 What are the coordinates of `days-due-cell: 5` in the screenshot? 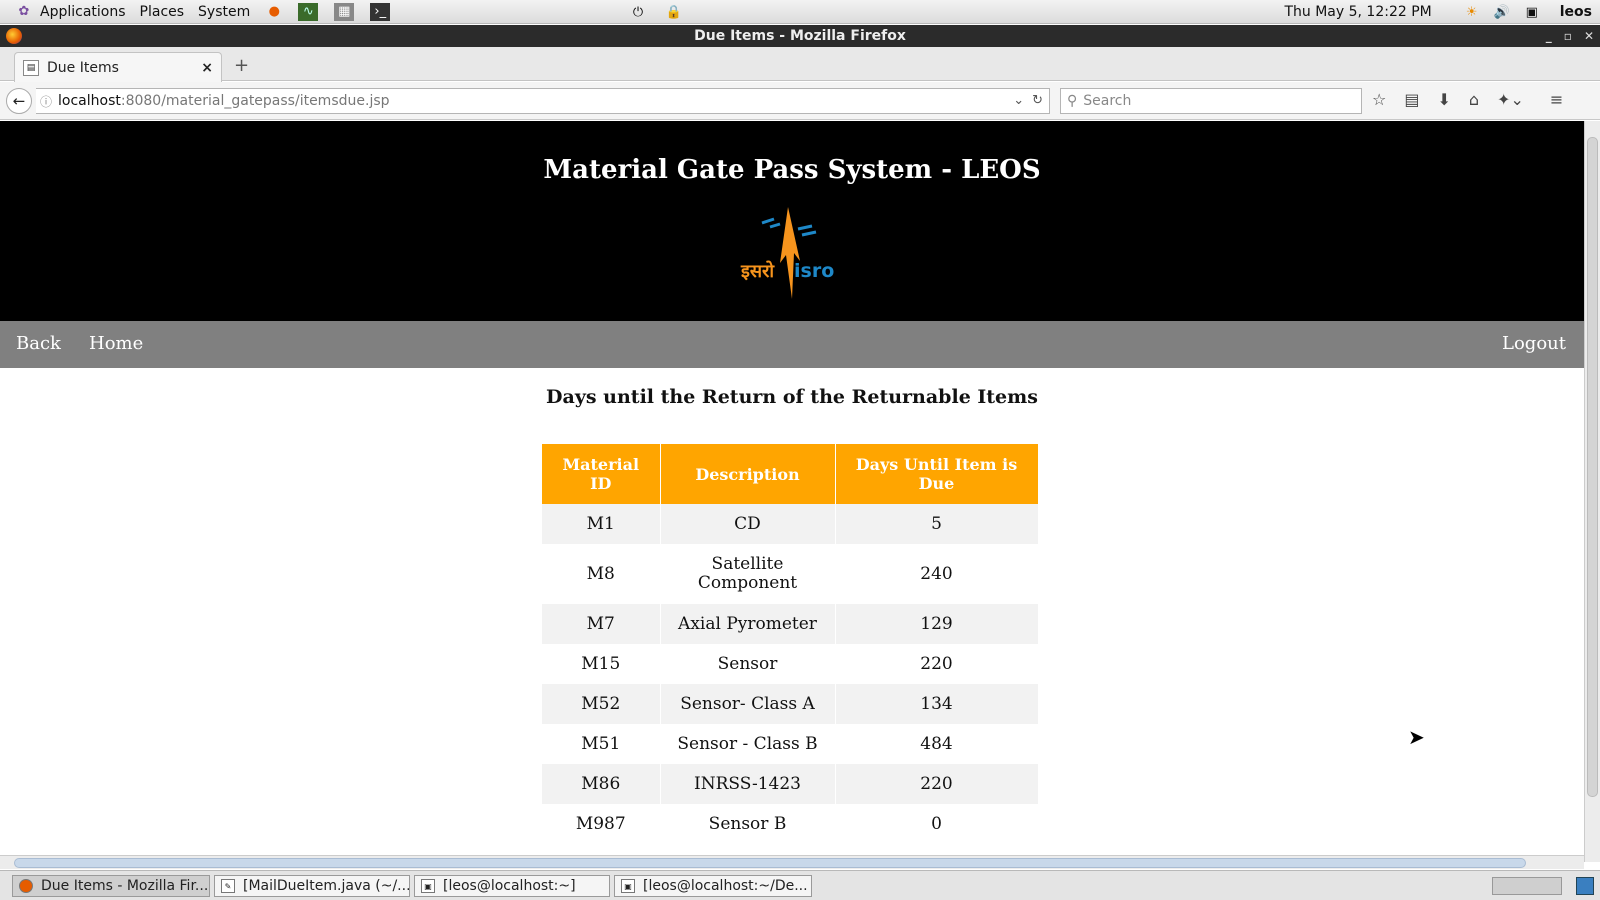 It's located at (937, 524).